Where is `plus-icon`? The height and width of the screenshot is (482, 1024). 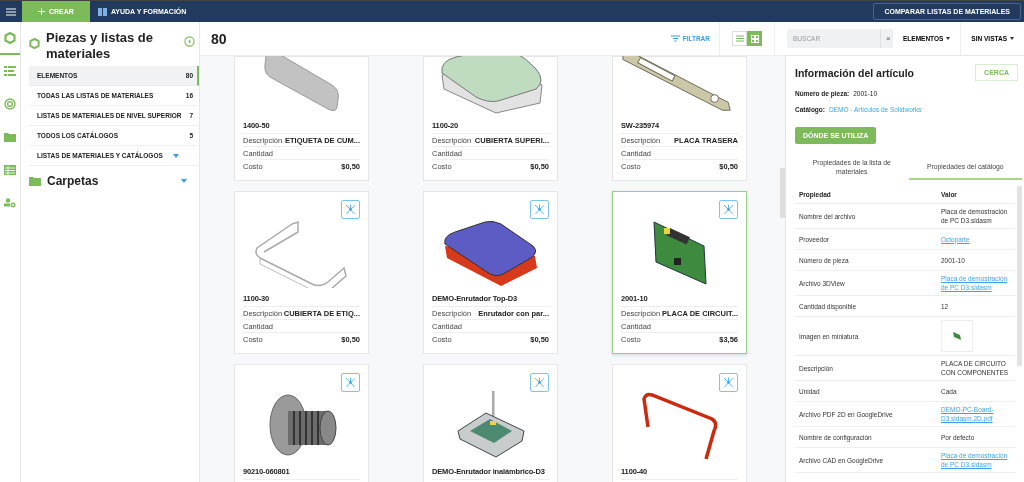
plus-icon is located at coordinates (41, 11).